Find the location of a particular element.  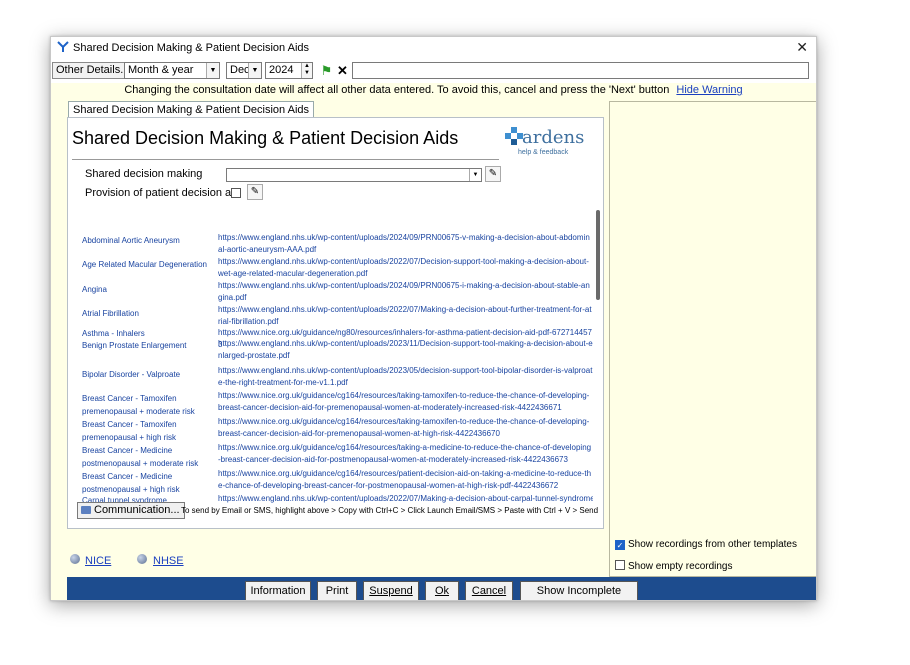

year-value: 2024 is located at coordinates (281, 70).